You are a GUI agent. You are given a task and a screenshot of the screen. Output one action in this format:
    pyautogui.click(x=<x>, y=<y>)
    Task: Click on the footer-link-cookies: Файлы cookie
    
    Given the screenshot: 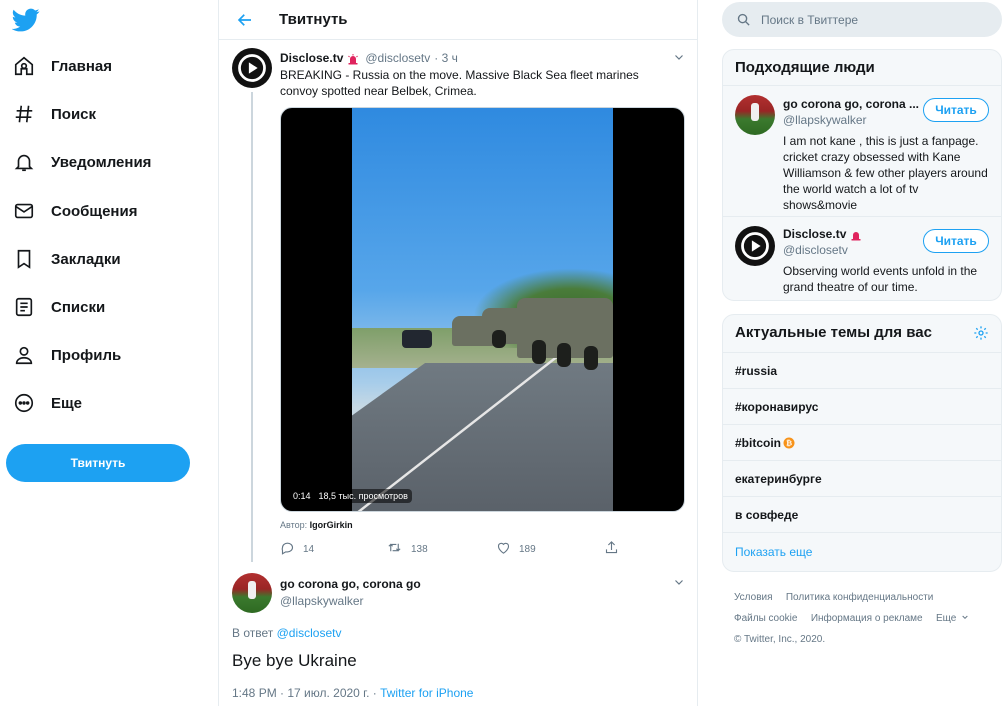 What is the action you would take?
    pyautogui.click(x=765, y=618)
    